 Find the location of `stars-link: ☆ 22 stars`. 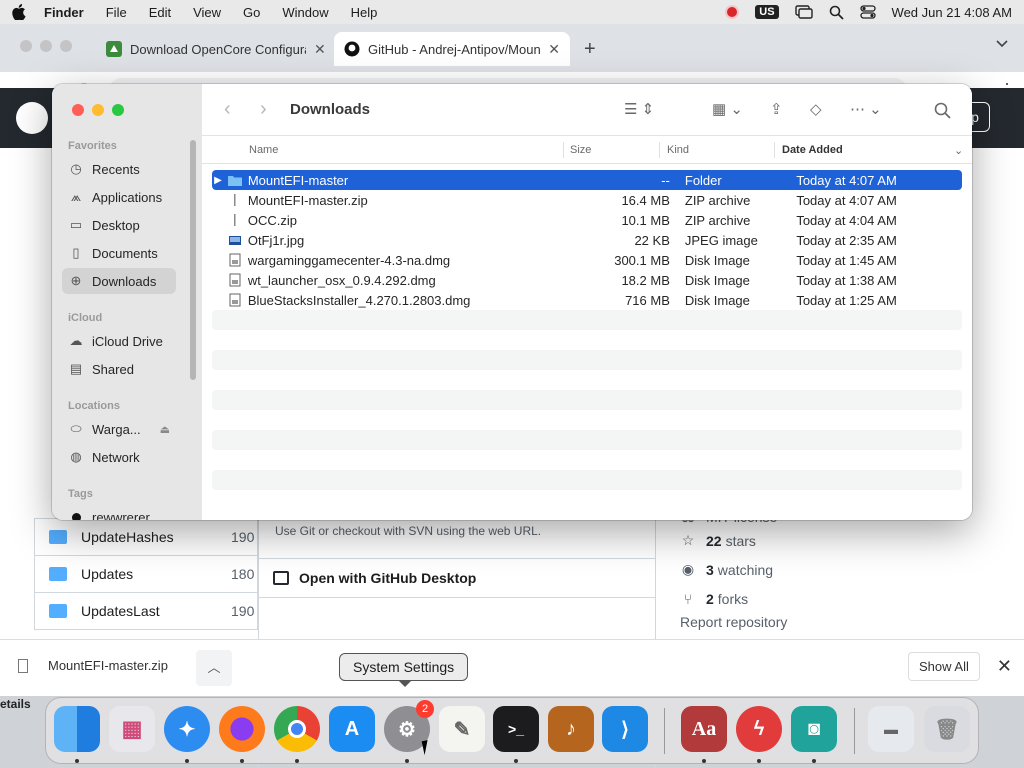

stars-link: ☆ 22 stars is located at coordinates (830, 540).